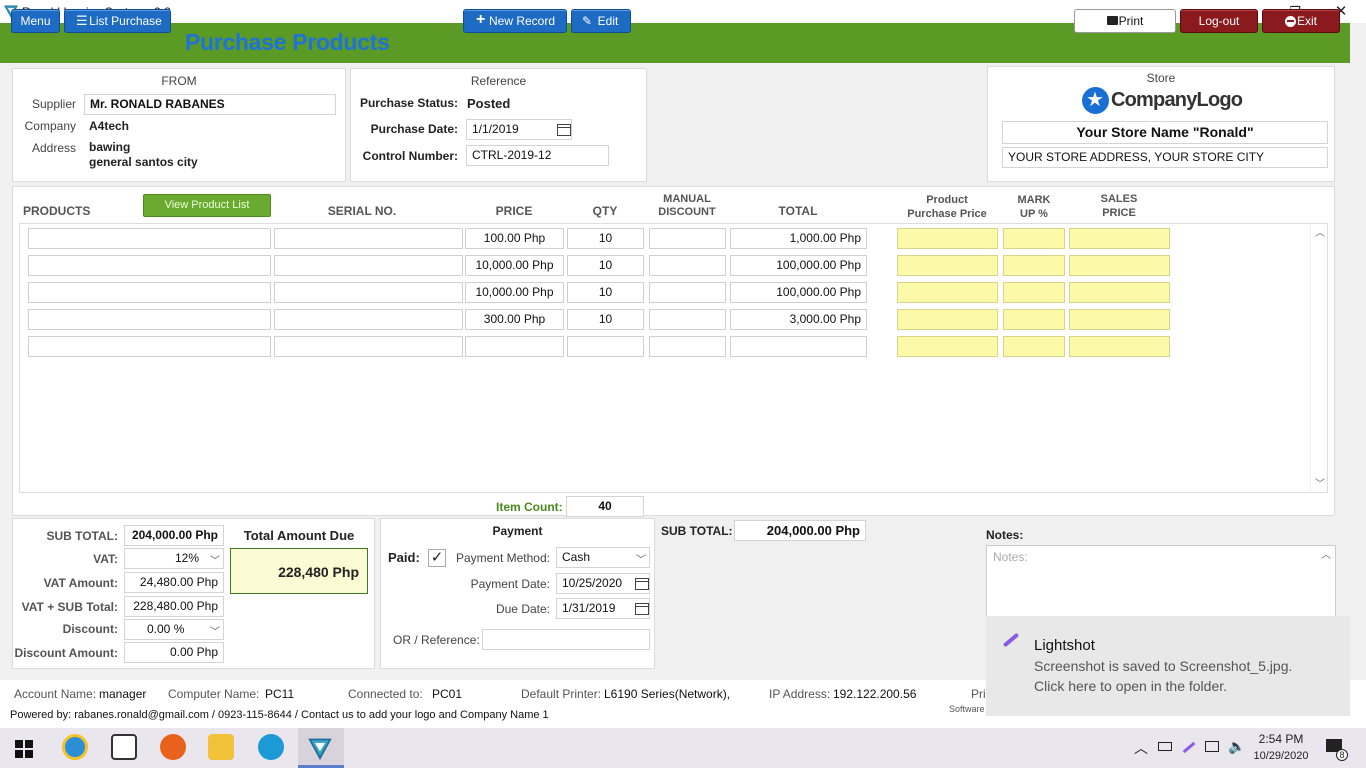 This screenshot has width=1366, height=768. Describe the element at coordinates (1301, 21) in the screenshot. I see `exit-button: Exit` at that location.